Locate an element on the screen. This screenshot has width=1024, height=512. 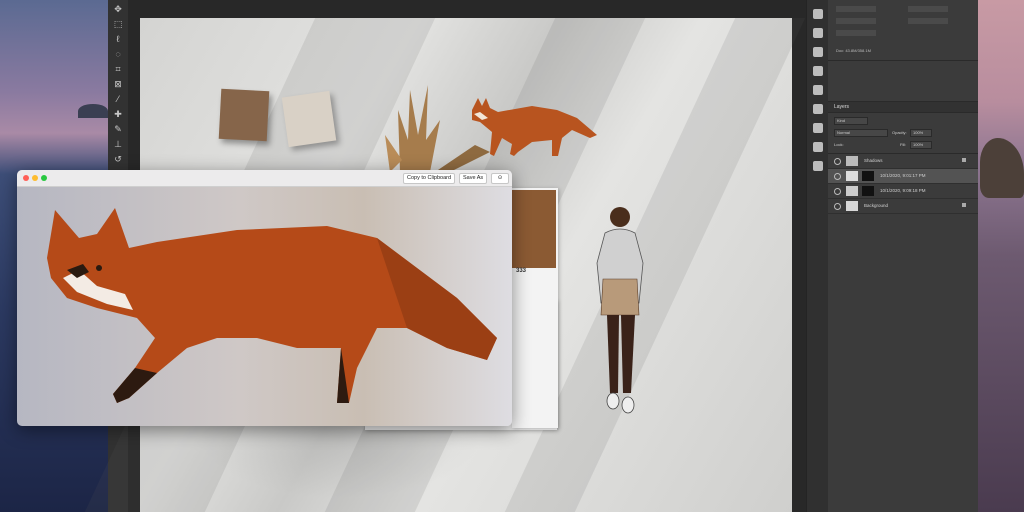
brush-tool-icon: ✎ is located at coordinates (118, 129).